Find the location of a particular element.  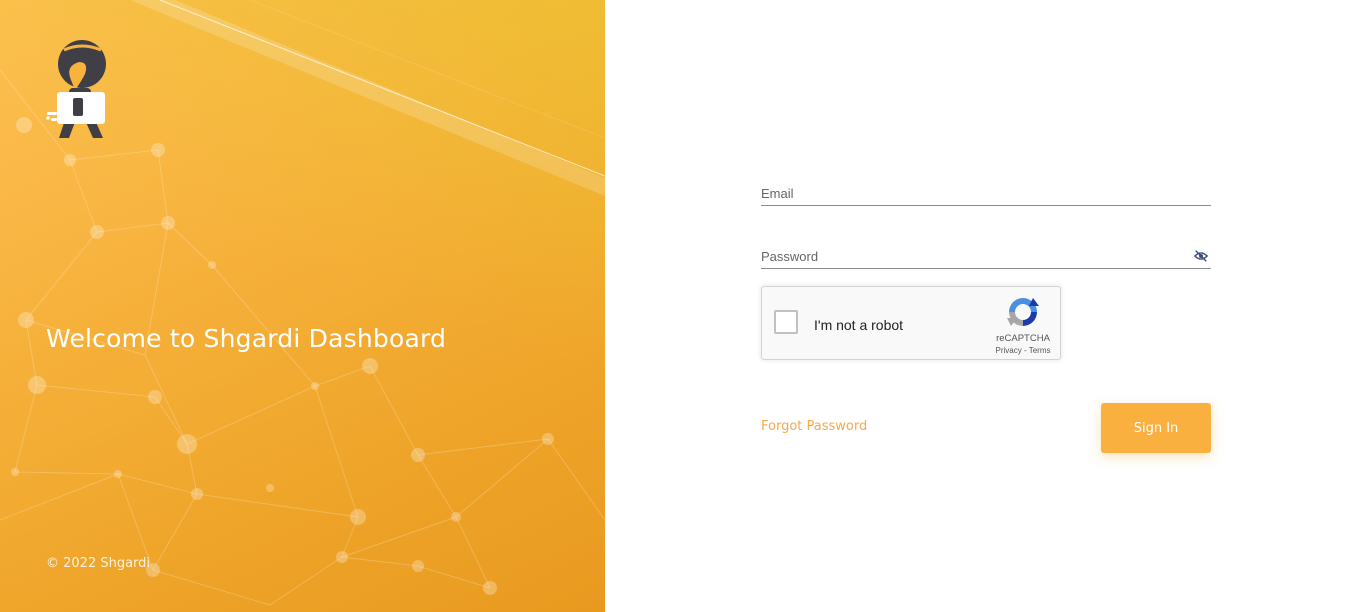

copyright-text: © 2022 Shgardi is located at coordinates (98, 563).